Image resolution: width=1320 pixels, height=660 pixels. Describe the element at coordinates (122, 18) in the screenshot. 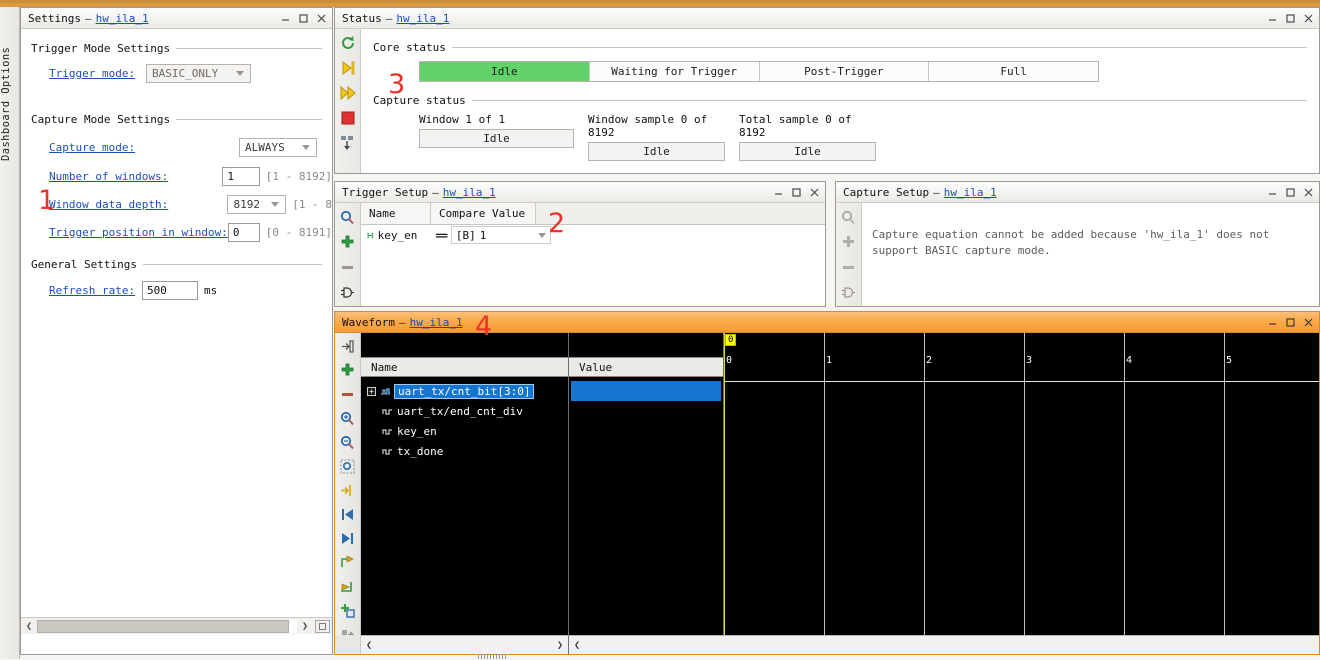

I see `settings-ila-link: hw_ila_1` at that location.